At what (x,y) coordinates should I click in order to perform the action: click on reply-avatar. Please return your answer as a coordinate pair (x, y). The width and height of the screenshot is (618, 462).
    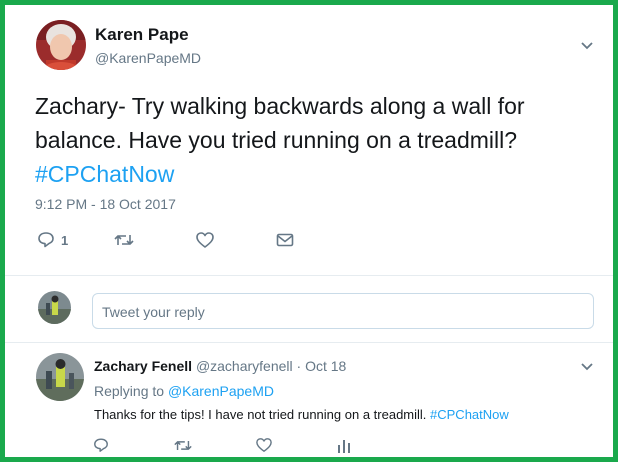
    Looking at the image, I should click on (60, 377).